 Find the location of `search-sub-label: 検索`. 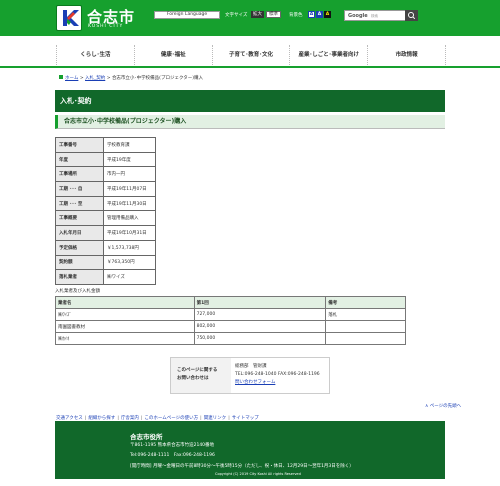

search-sub-label: 検索 is located at coordinates (374, 16).